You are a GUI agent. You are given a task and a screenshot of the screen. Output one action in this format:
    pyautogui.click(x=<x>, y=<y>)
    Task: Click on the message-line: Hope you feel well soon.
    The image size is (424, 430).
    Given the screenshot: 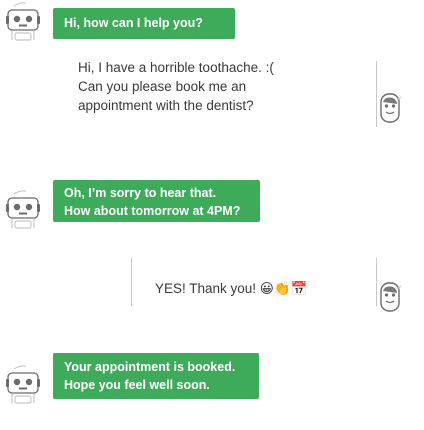 What is the action you would take?
    pyautogui.click(x=137, y=385)
    